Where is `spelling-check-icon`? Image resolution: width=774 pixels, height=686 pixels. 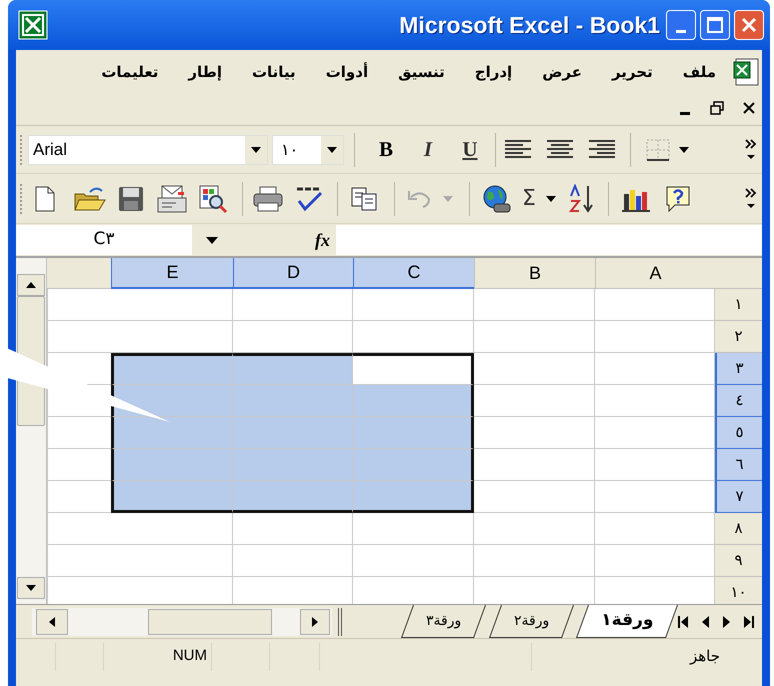 spelling-check-icon is located at coordinates (309, 198).